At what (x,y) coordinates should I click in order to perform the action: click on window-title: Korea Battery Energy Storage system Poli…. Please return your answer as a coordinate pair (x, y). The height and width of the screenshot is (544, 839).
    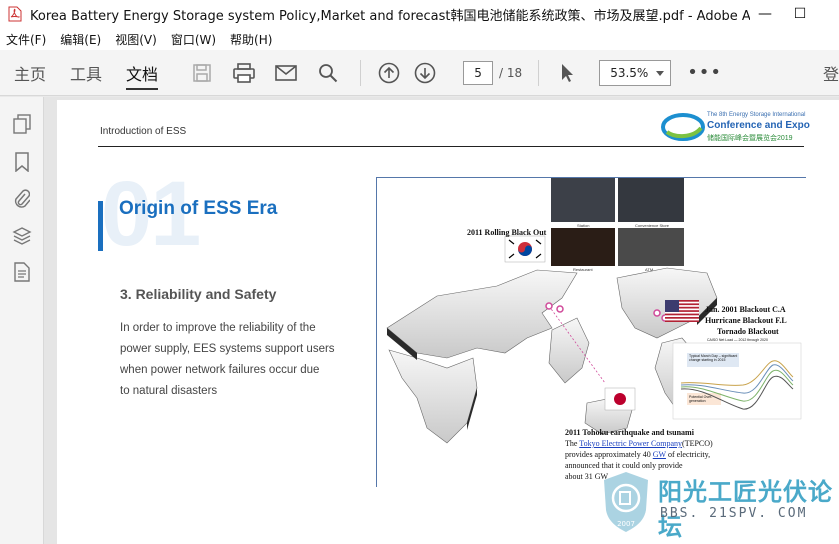
    Looking at the image, I should click on (390, 16).